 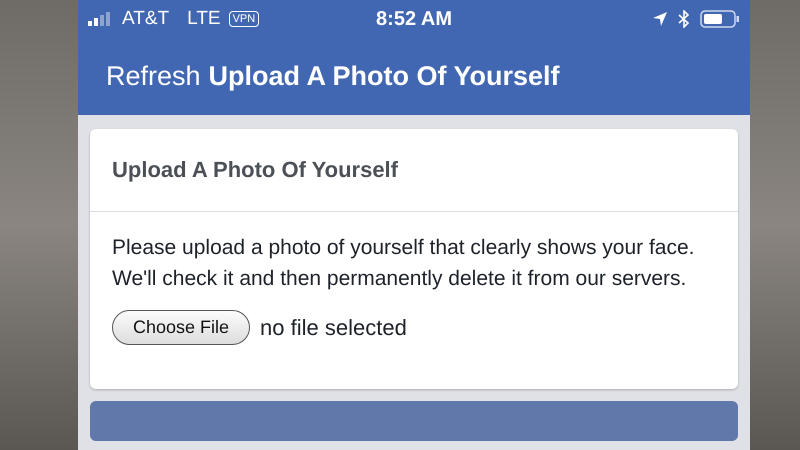 I want to click on battery-icon, so click(x=720, y=19).